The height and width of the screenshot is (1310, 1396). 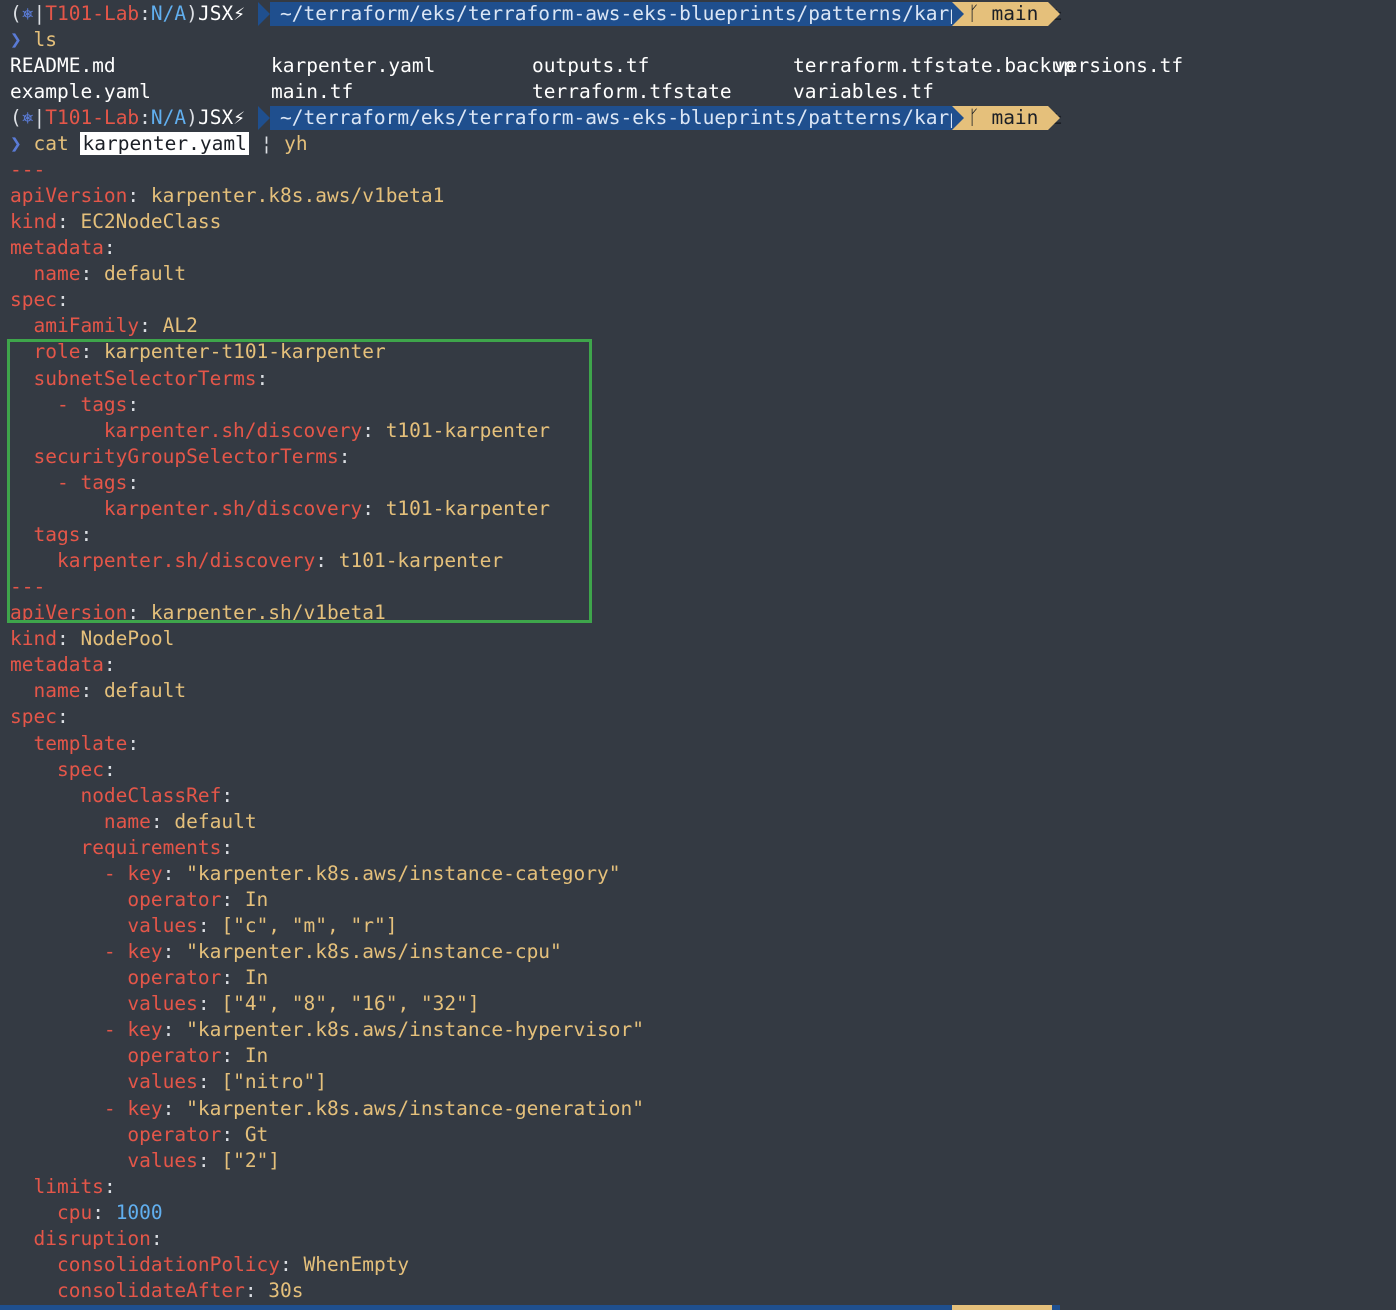 What do you see at coordinates (27, 13) in the screenshot?
I see `kubernetes-icon: ⎈` at bounding box center [27, 13].